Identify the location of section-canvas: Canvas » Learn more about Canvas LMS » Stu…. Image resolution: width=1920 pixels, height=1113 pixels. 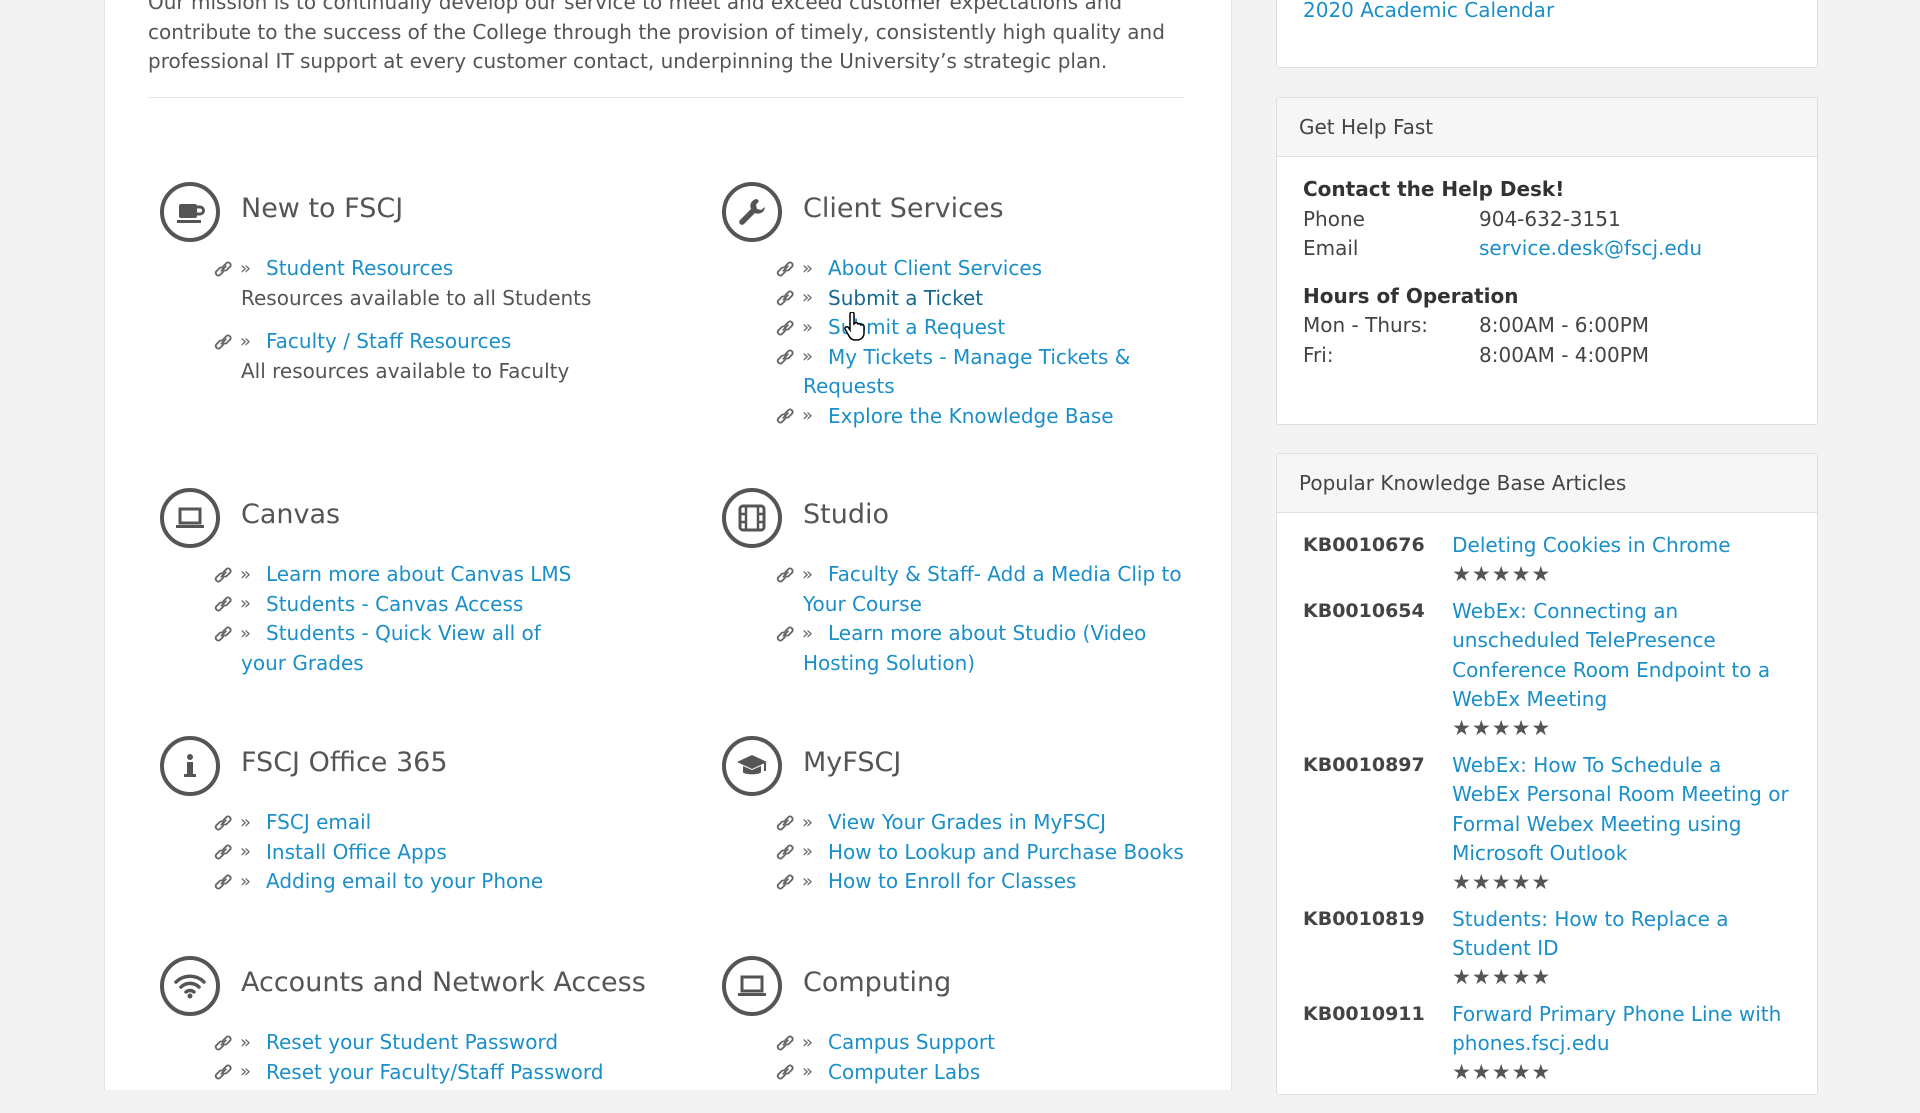
(422, 583).